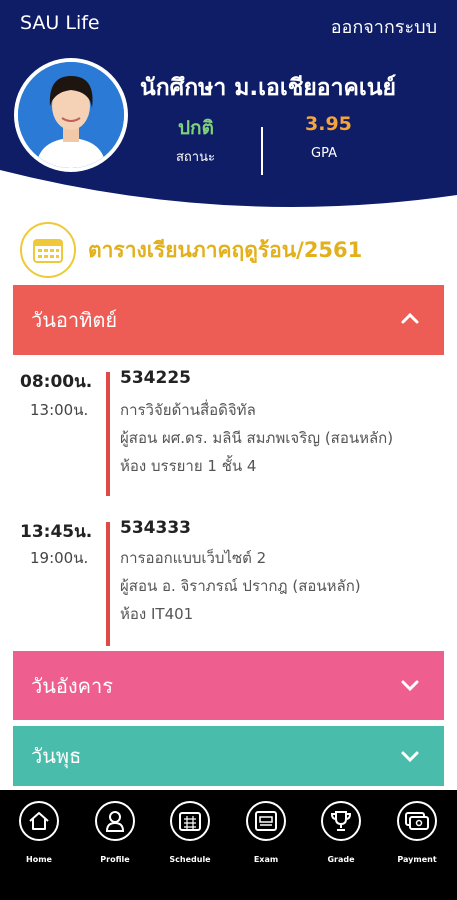 This screenshot has height=900, width=457. What do you see at coordinates (155, 378) in the screenshot?
I see `course-code: 534225` at bounding box center [155, 378].